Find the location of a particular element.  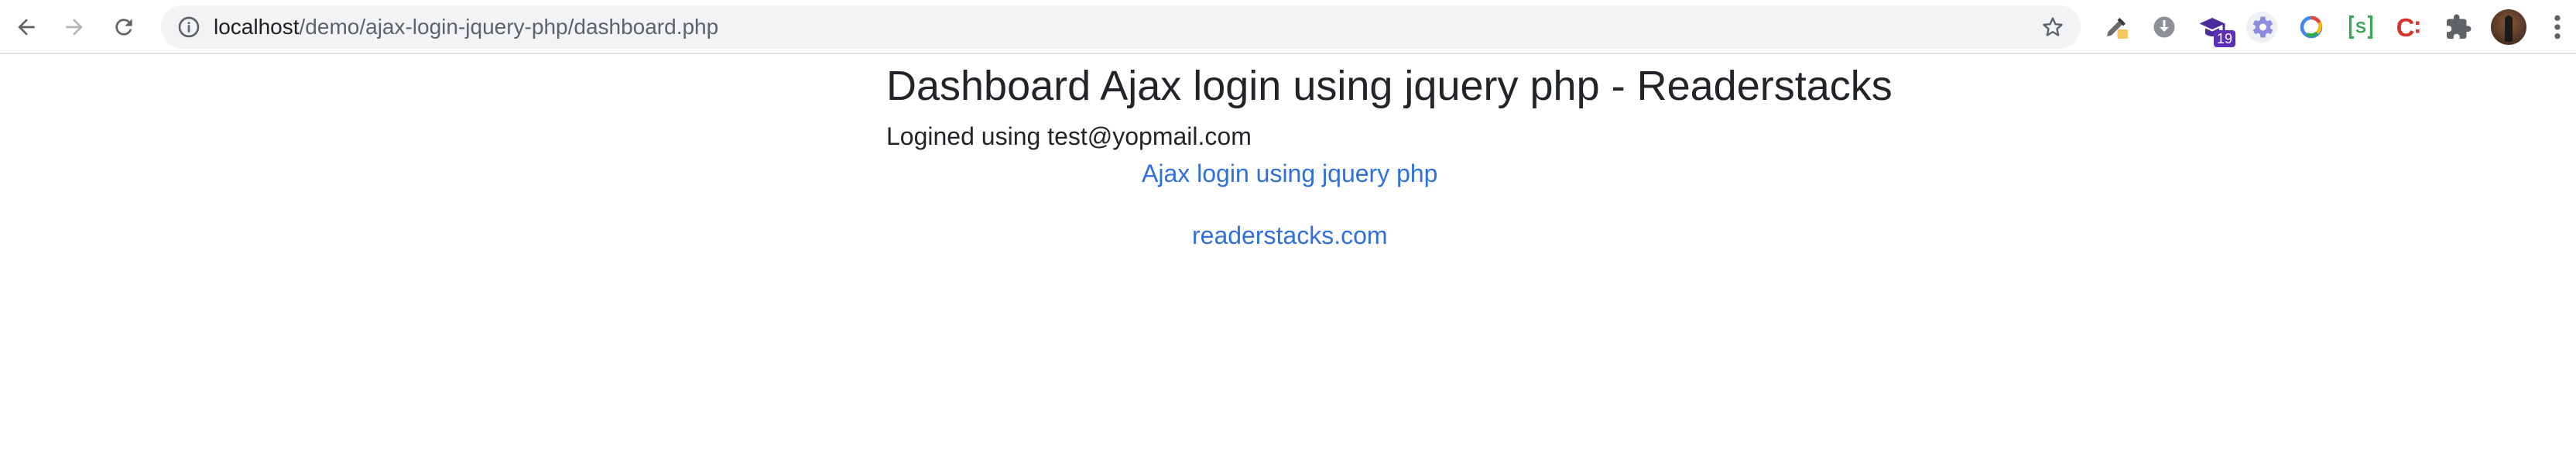

extension-graduation: 19 is located at coordinates (2216, 29).